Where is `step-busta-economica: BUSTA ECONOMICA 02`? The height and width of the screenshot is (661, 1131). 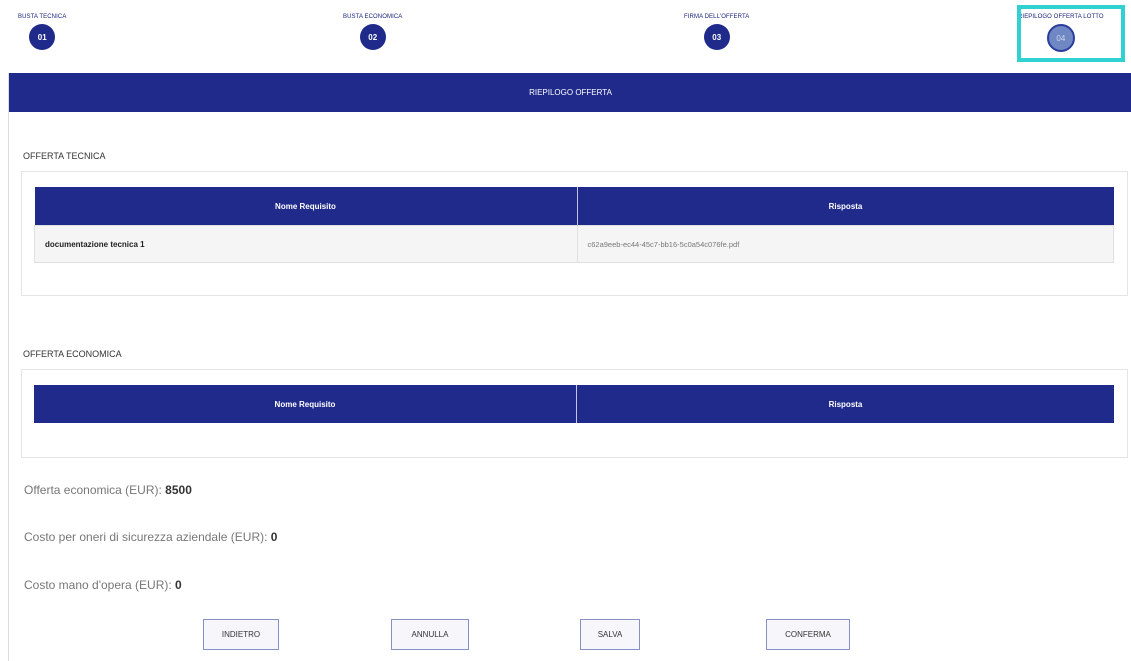
step-busta-economica: BUSTA ECONOMICA 02 is located at coordinates (372, 32).